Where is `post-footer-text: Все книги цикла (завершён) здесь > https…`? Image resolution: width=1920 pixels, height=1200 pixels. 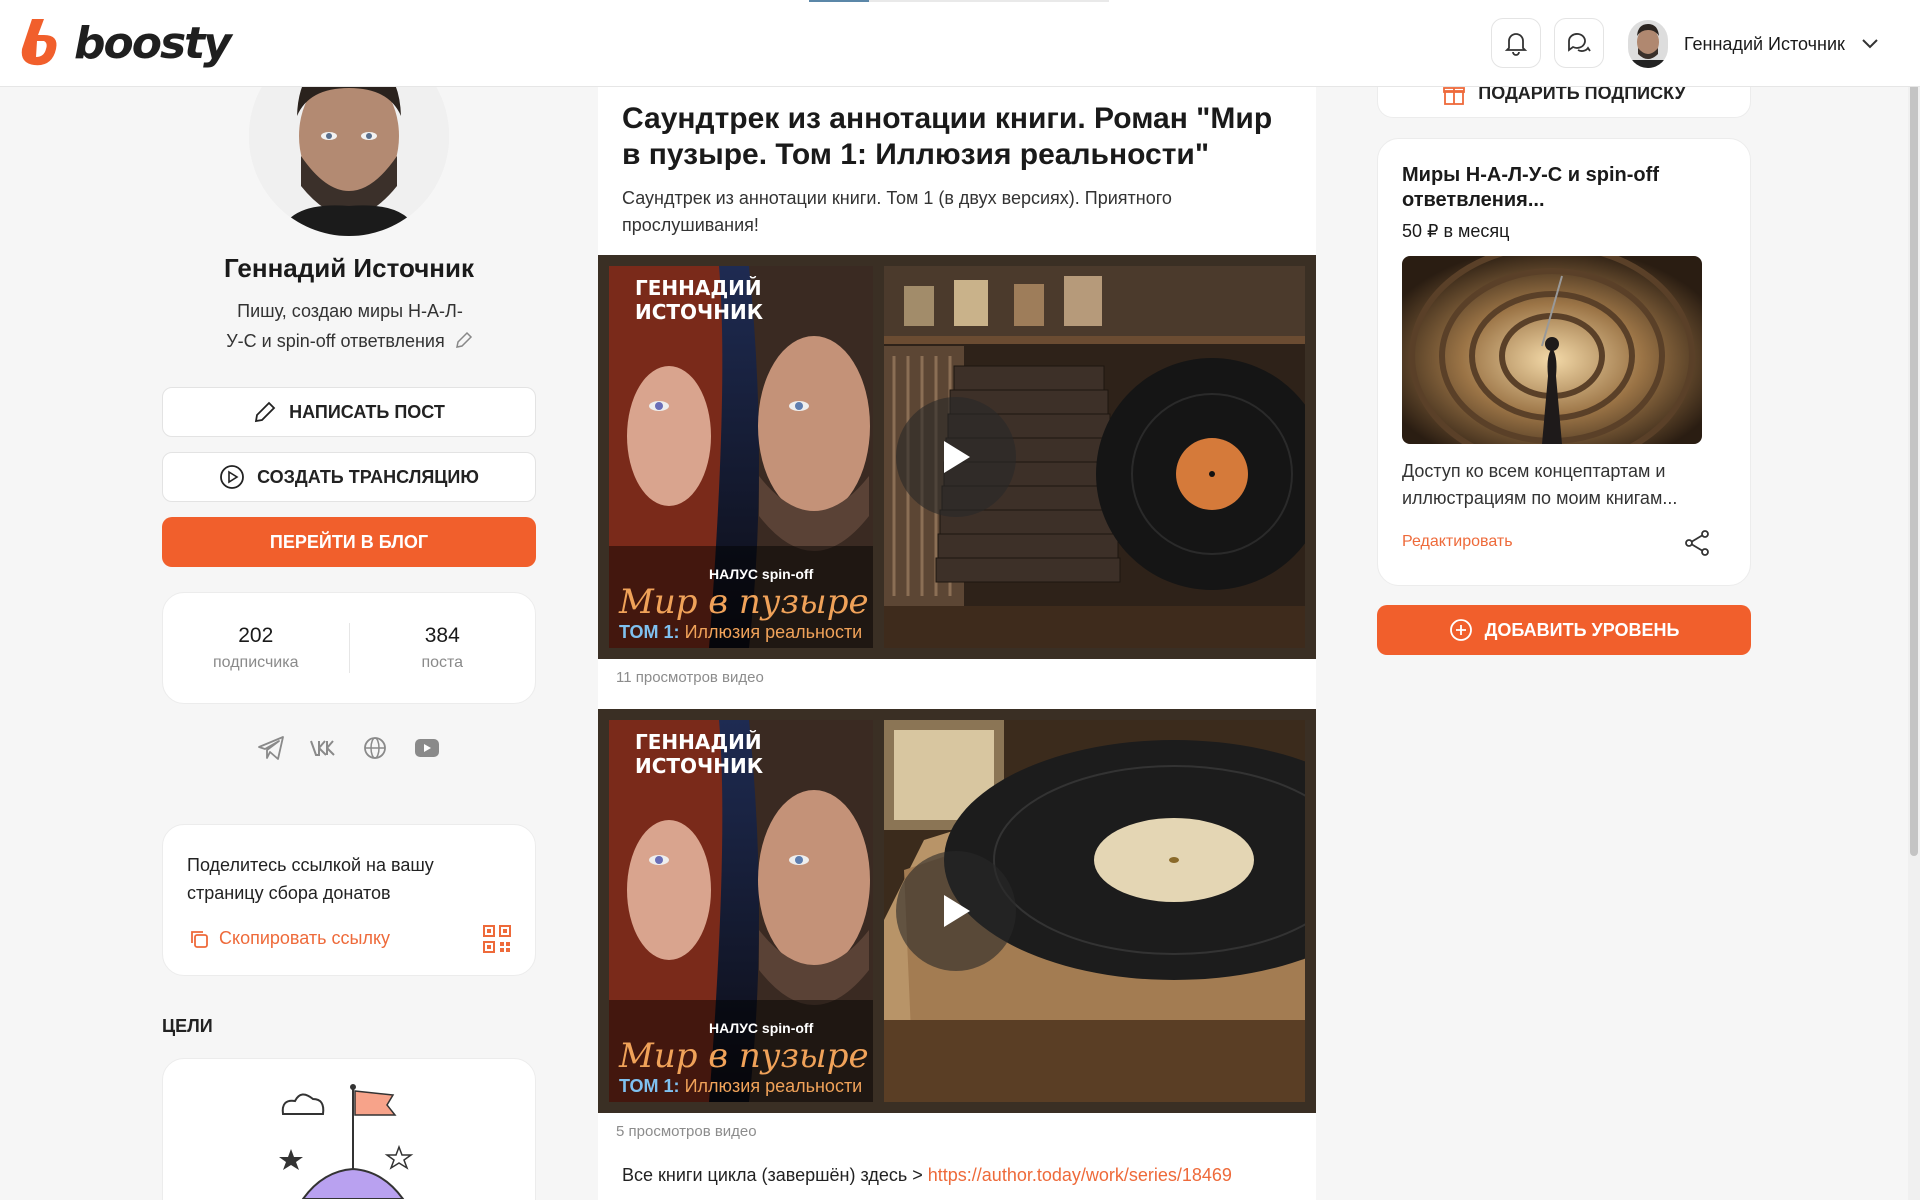 post-footer-text: Все книги цикла (завершён) здесь > https… is located at coordinates (927, 1175).